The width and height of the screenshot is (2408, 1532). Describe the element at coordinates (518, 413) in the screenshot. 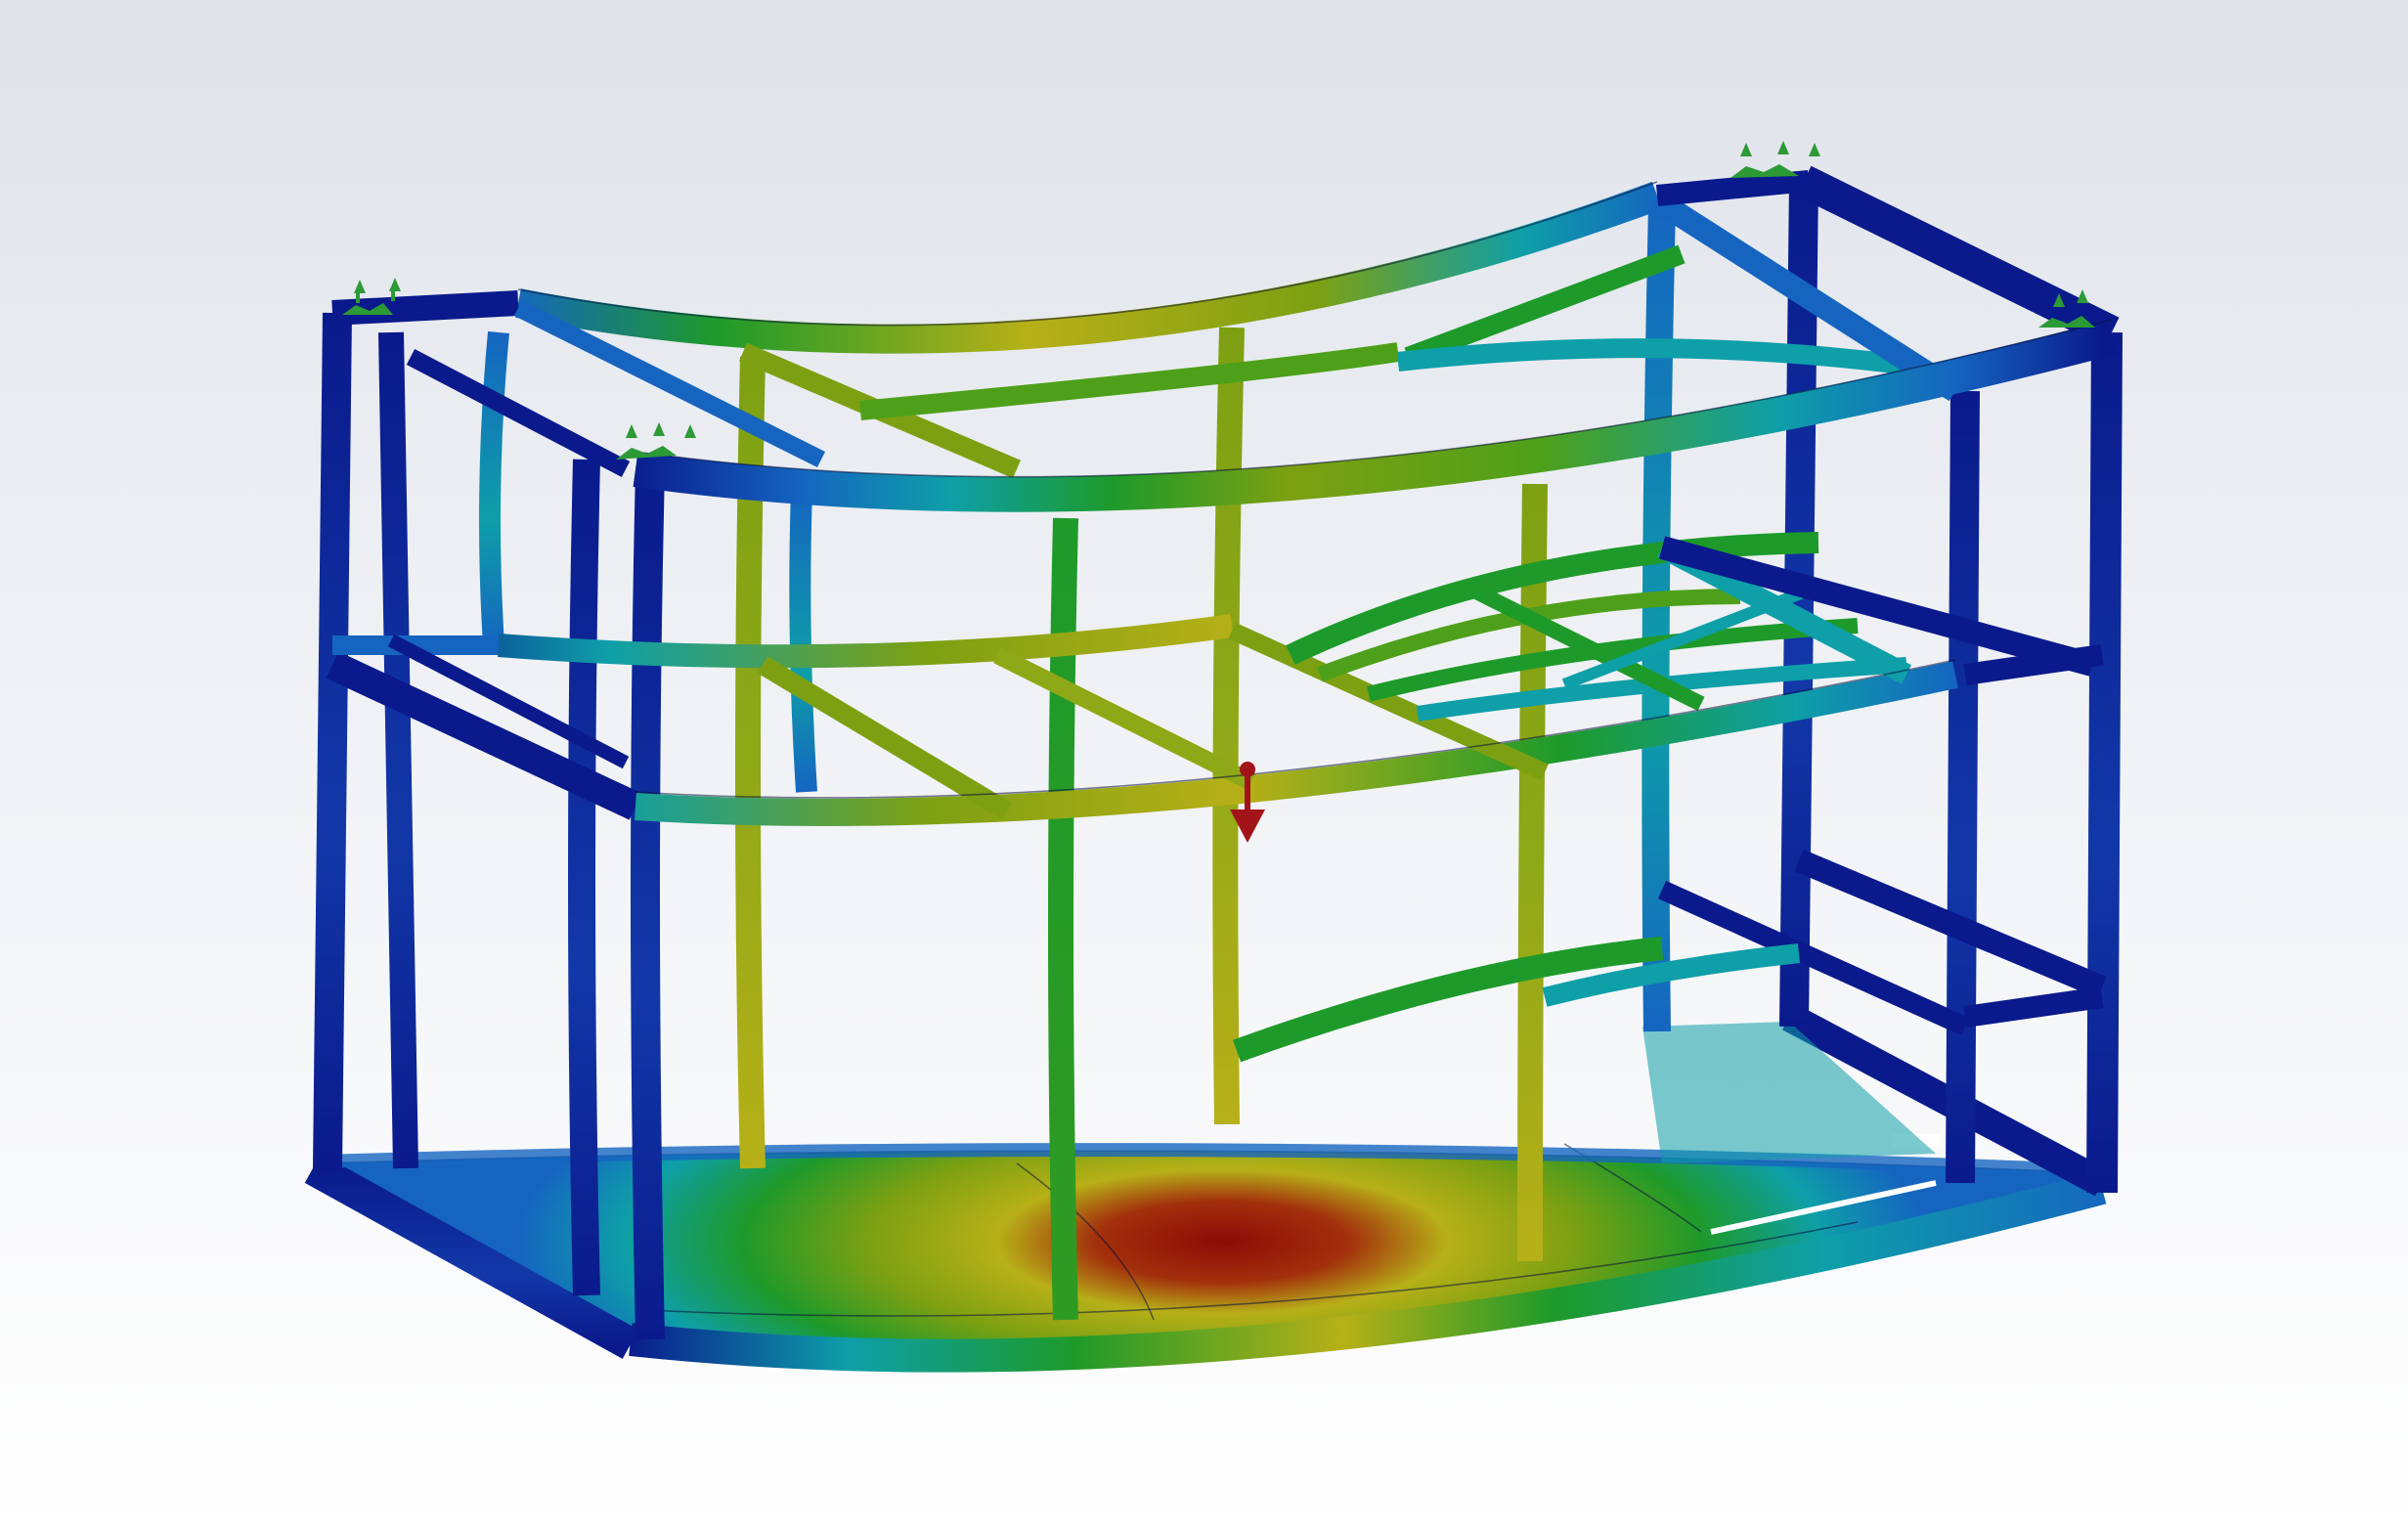

I see `left-top-rail-inner` at that location.